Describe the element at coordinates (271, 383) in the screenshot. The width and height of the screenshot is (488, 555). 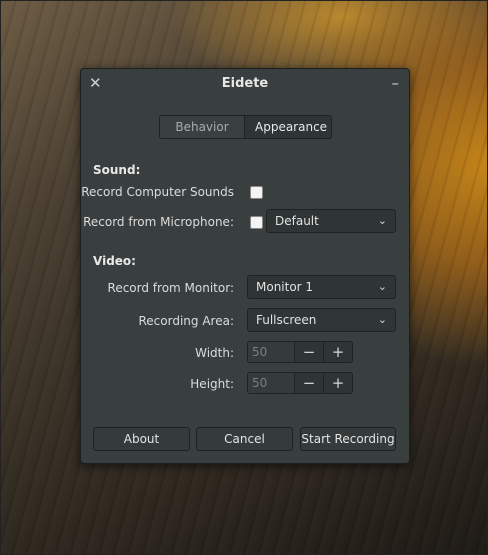
I see `height-value: 50` at that location.